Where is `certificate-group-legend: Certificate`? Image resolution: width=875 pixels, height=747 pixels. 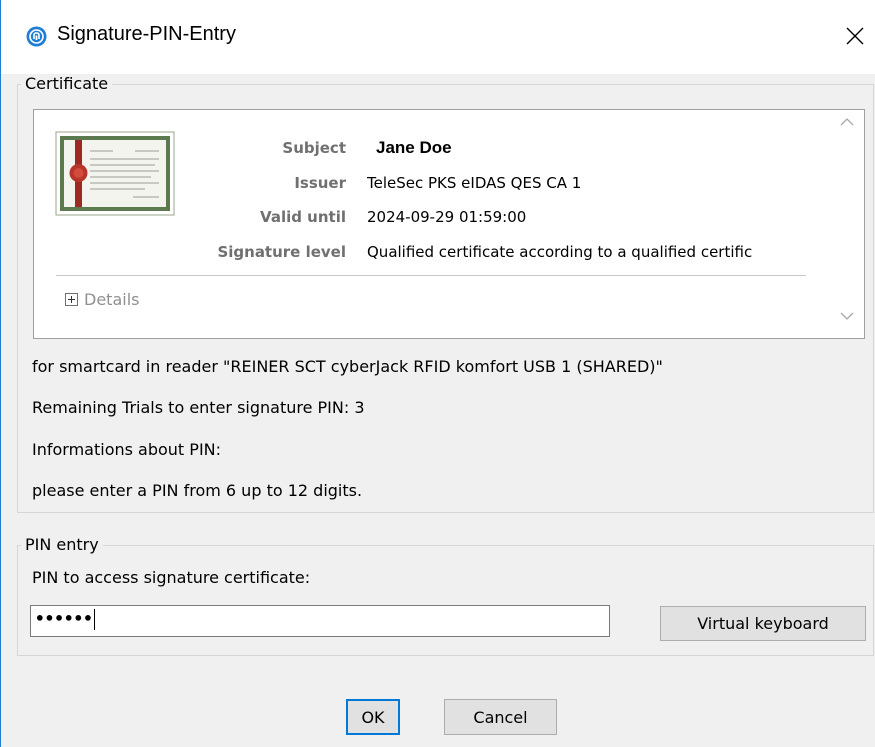 certificate-group-legend: Certificate is located at coordinates (67, 83).